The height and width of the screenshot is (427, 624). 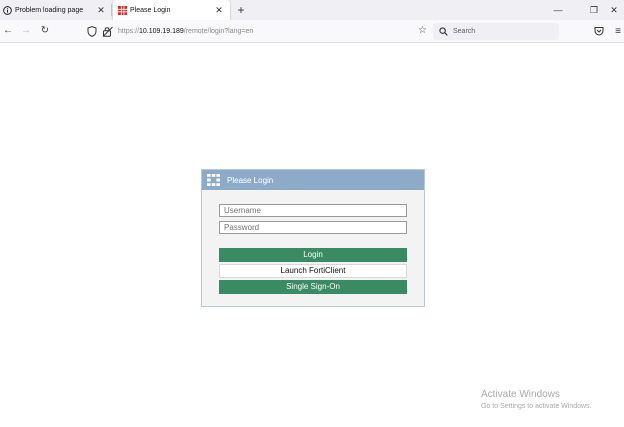 What do you see at coordinates (313, 180) in the screenshot?
I see `login-header: Please Login` at bounding box center [313, 180].